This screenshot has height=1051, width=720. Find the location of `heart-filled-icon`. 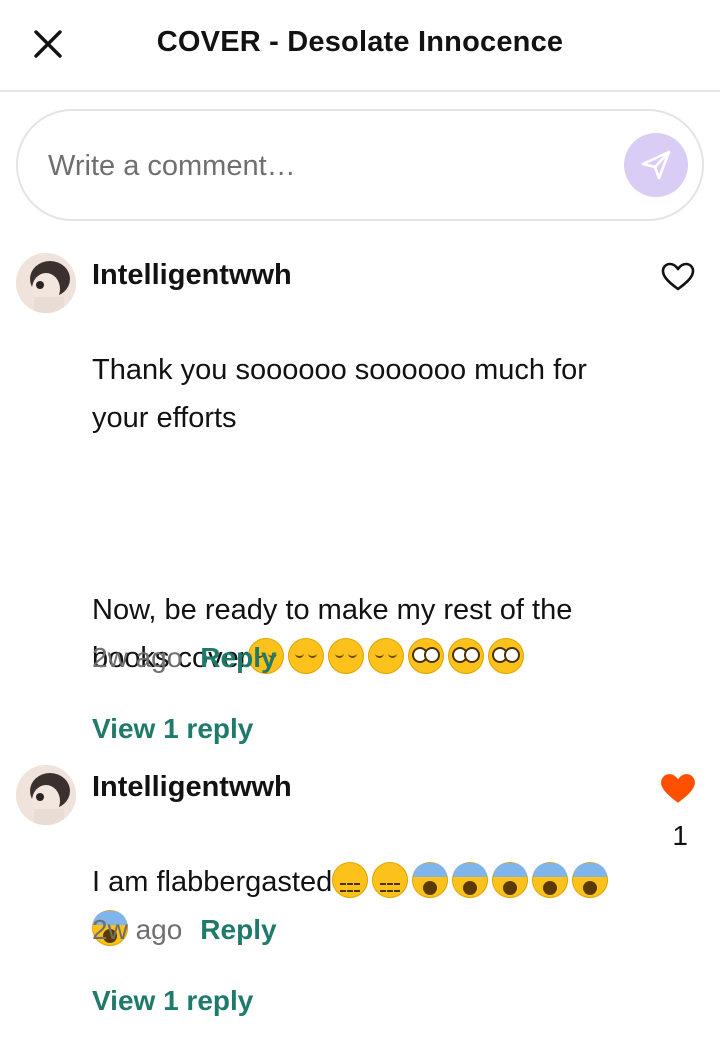

heart-filled-icon is located at coordinates (678, 788).